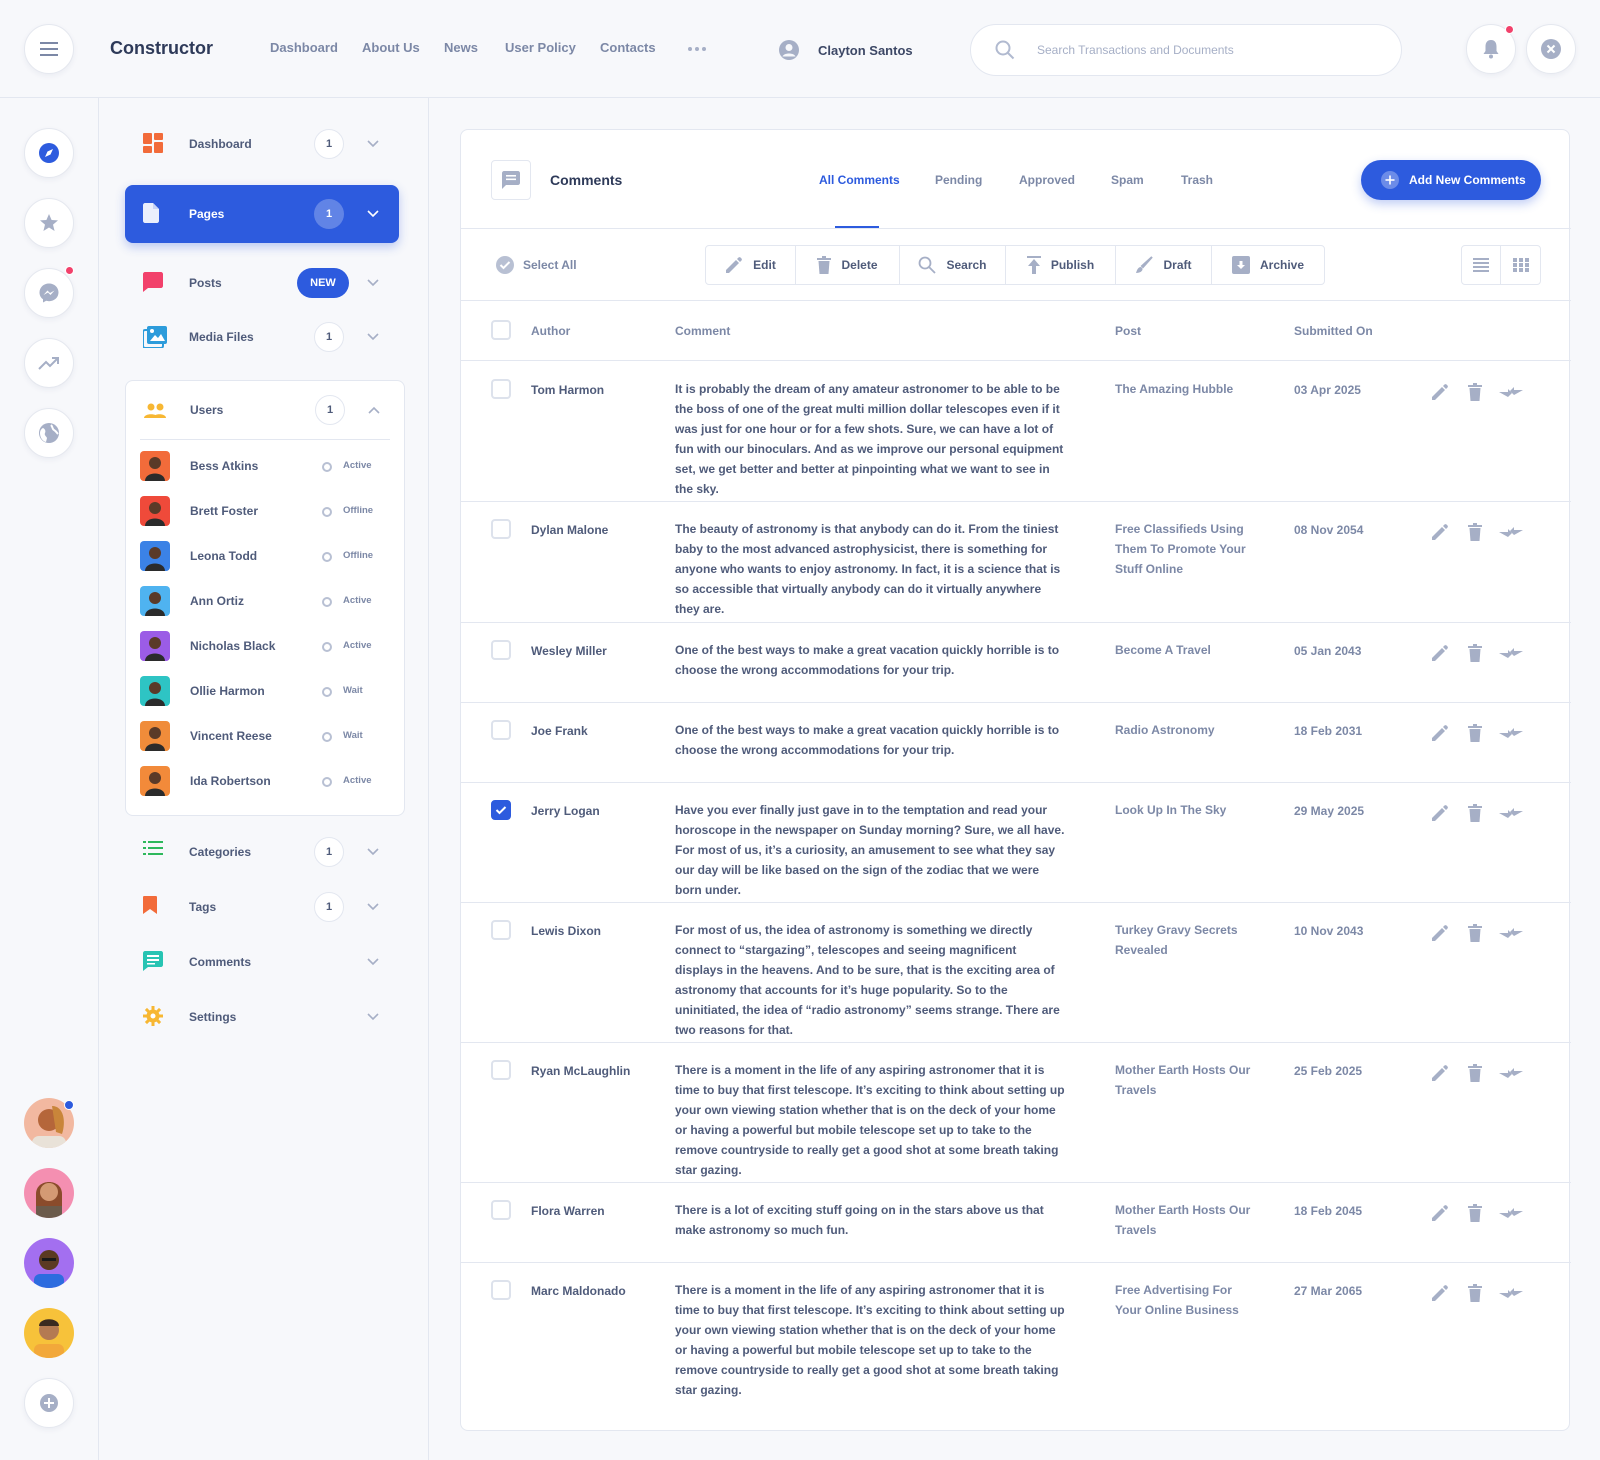 The width and height of the screenshot is (1600, 1460). Describe the element at coordinates (1185, 389) in the screenshot. I see `row-post: The Amazing Hubble` at that location.